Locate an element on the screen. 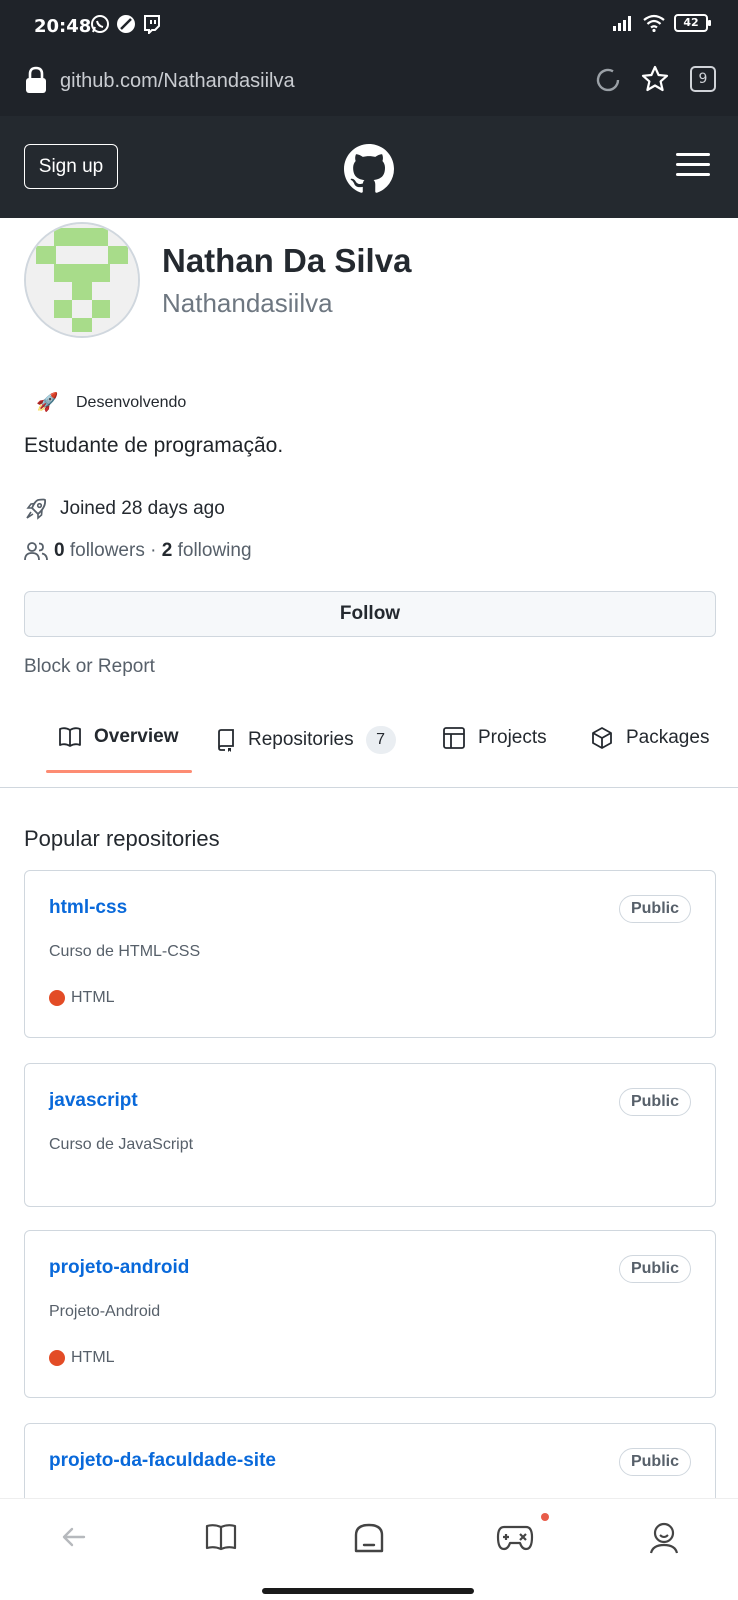 The height and width of the screenshot is (1600, 738). followers-label: followers is located at coordinates (107, 551).